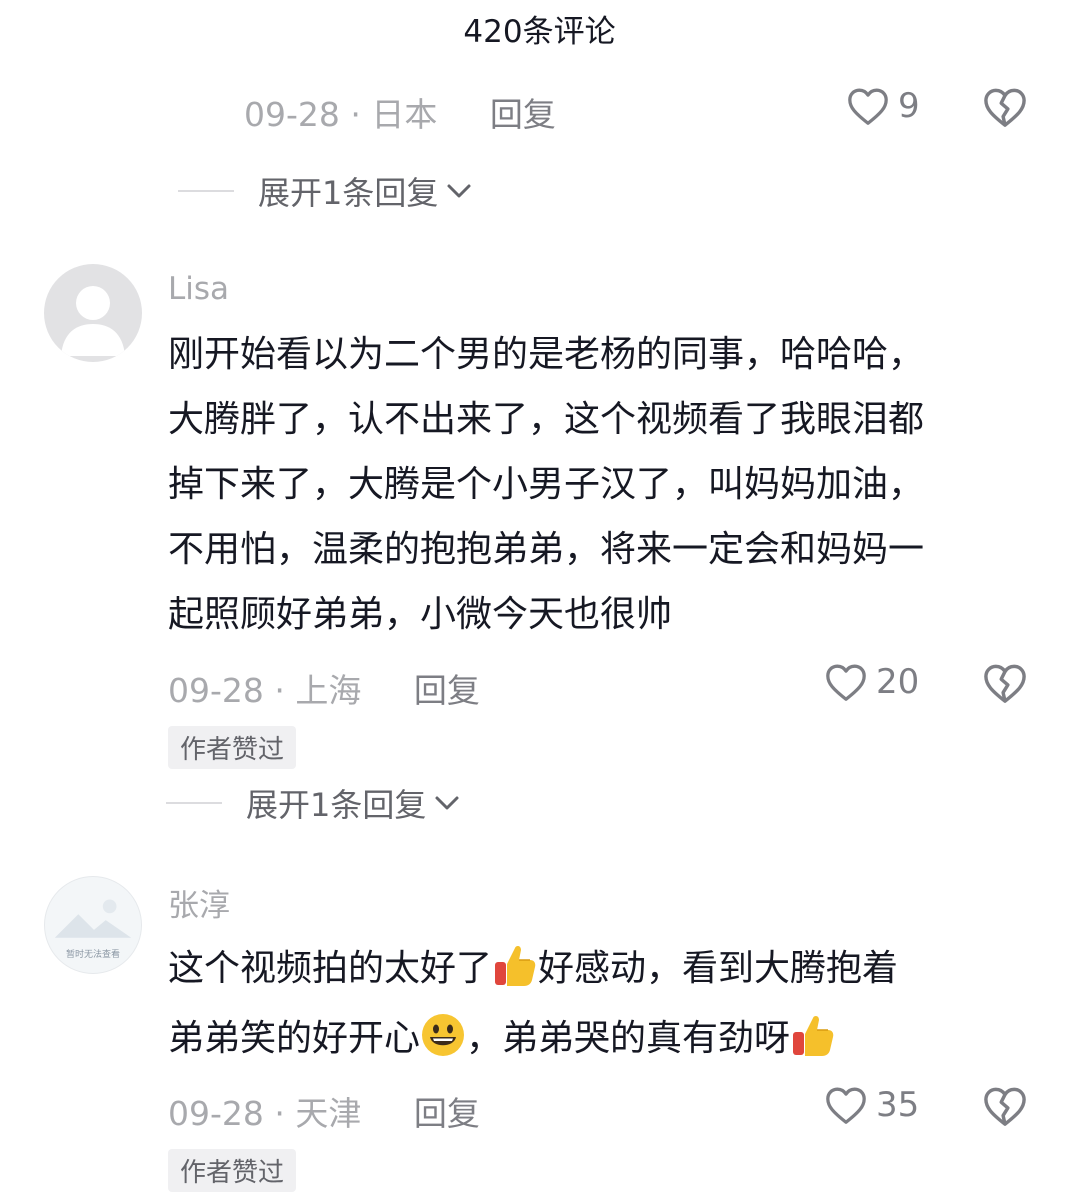 This screenshot has height=1197, width=1079. Describe the element at coordinates (628, 1038) in the screenshot. I see `comment-text: ，弟弟哭的真有劲呀` at that location.